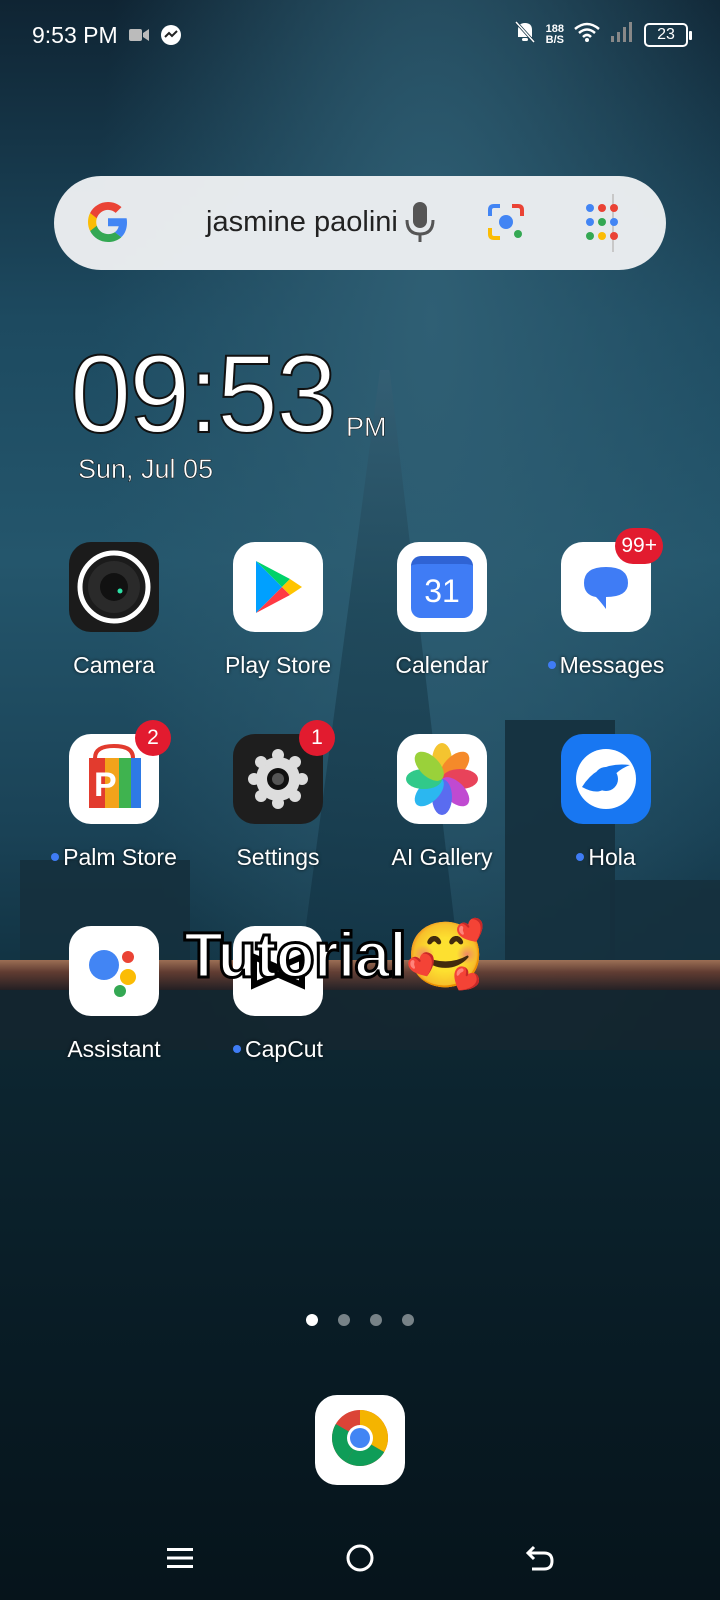  I want to click on app-ai-gallery: AI Gallery, so click(442, 802).